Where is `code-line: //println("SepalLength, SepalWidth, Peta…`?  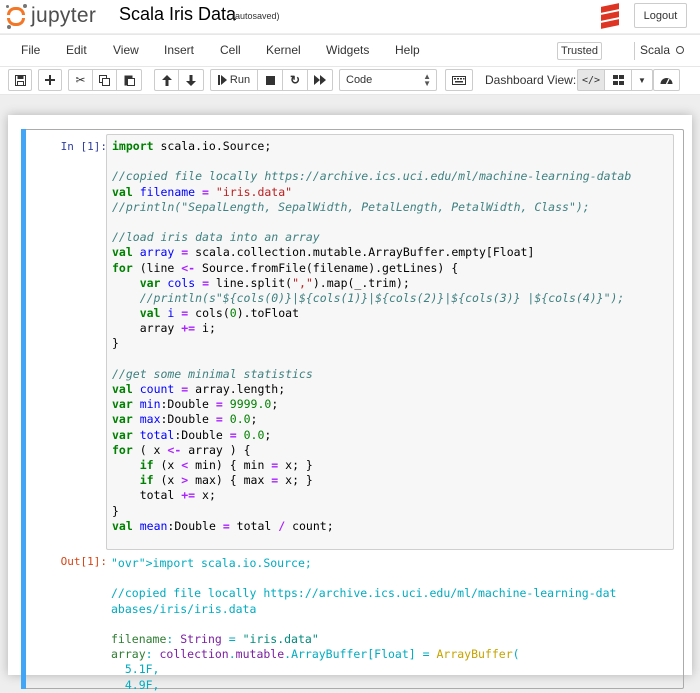 code-line: //println("SepalLength, SepalWidth, Peta… is located at coordinates (351, 206).